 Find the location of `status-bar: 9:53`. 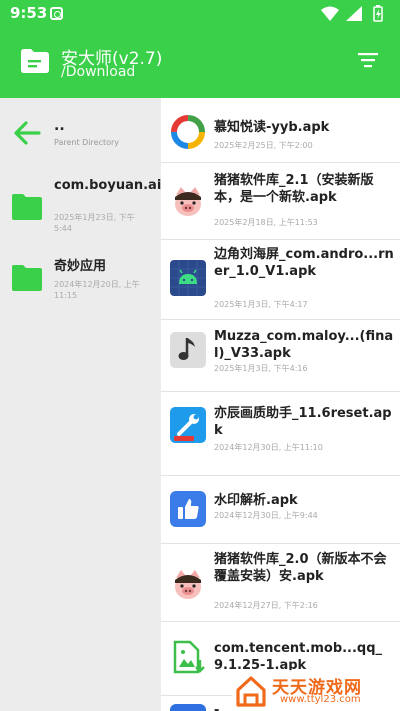

status-bar: 9:53 is located at coordinates (200, 14).